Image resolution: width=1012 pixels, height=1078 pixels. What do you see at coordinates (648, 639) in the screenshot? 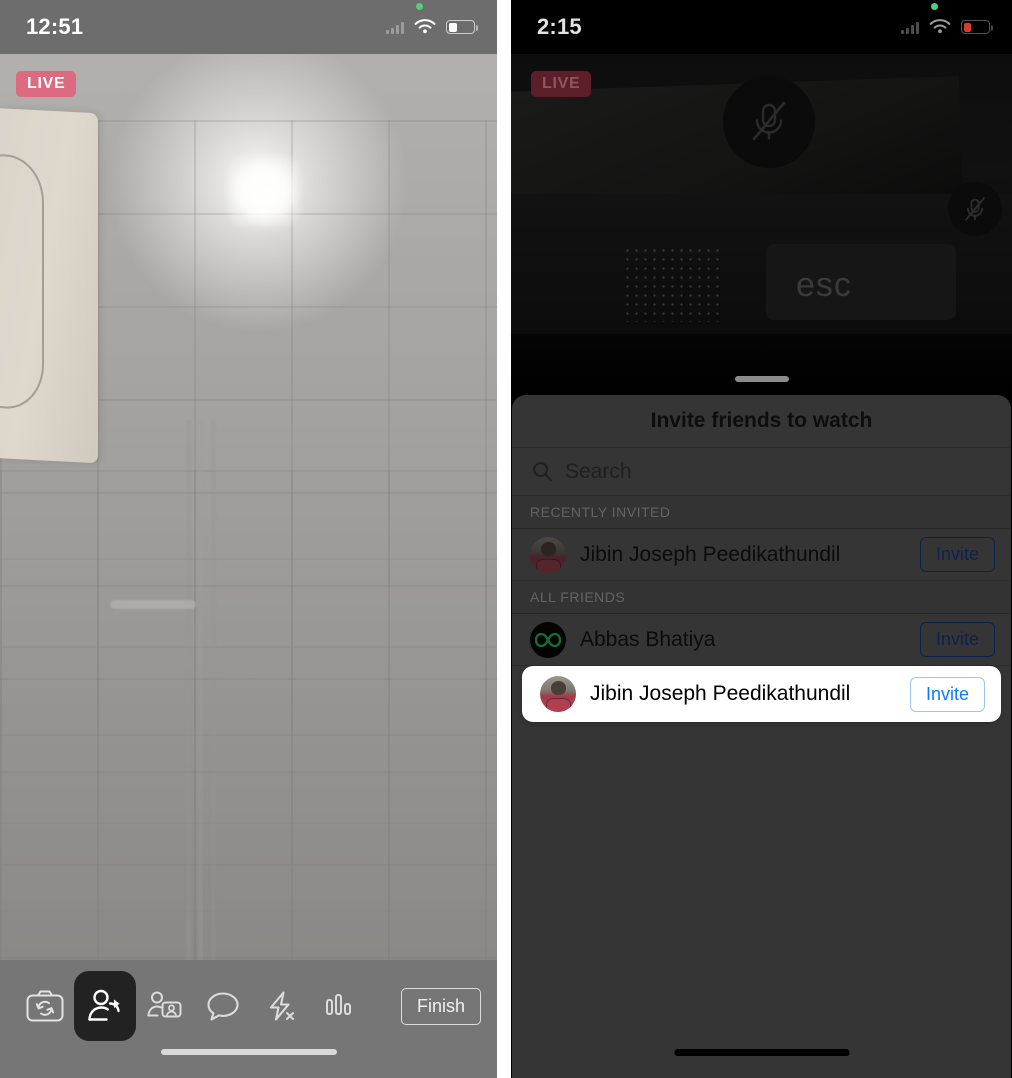
I see `list-item-name: Abbas Bhatiya` at bounding box center [648, 639].